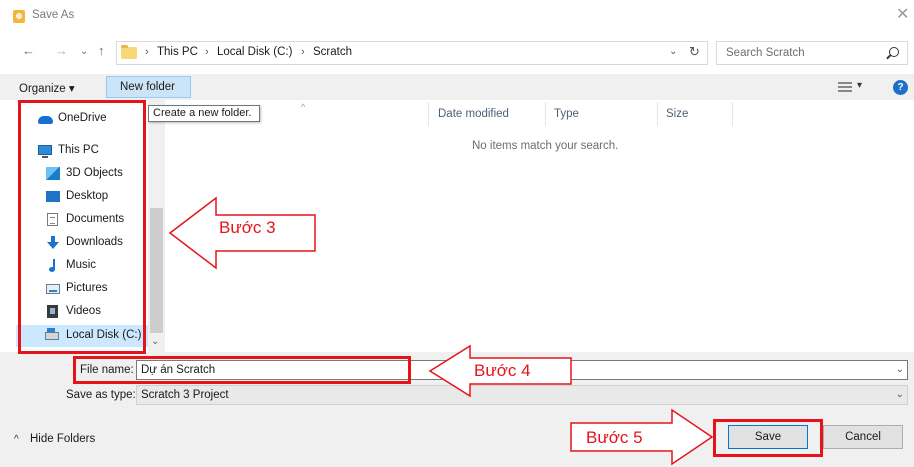 The image size is (914, 467). What do you see at coordinates (45, 151) in the screenshot?
I see `computer-icon` at bounding box center [45, 151].